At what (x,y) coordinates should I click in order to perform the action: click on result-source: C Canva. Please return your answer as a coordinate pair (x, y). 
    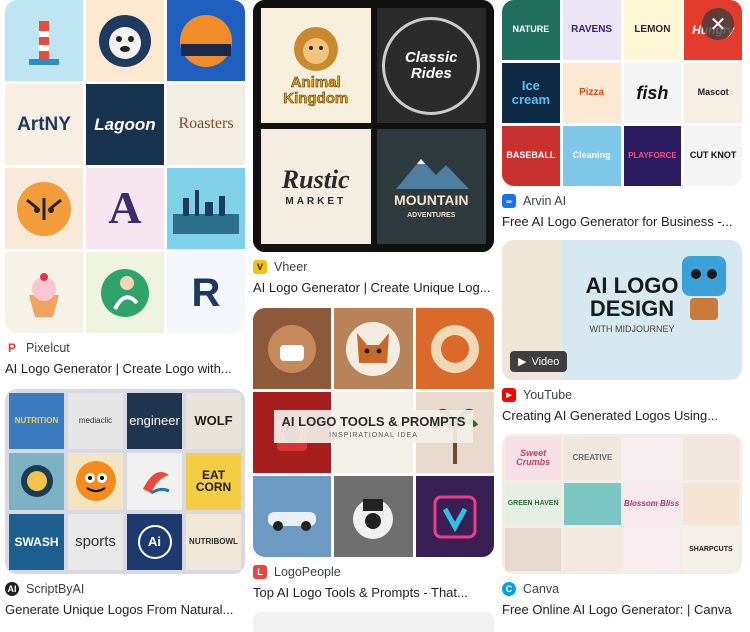
    Looking at the image, I should click on (622, 589).